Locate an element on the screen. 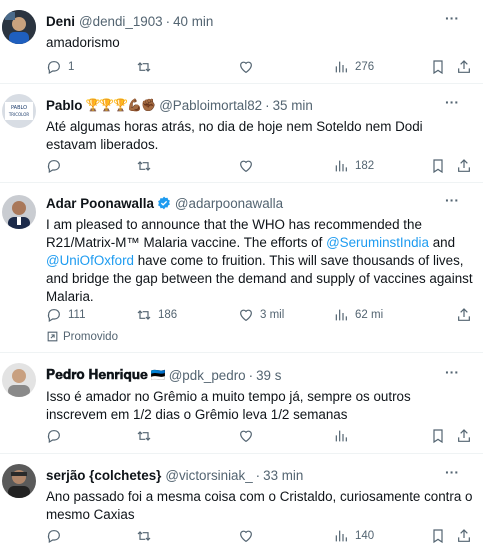  timestamp: 35 min is located at coordinates (293, 105).